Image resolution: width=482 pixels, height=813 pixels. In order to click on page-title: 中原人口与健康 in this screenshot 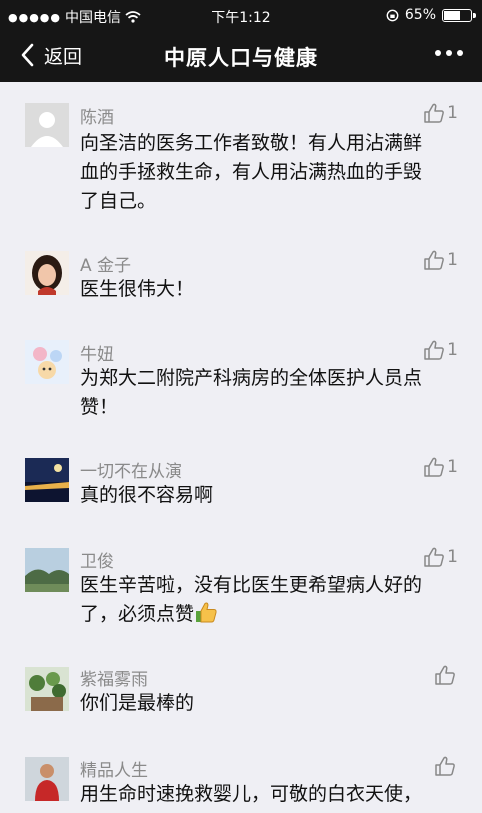, I will do `click(241, 58)`.